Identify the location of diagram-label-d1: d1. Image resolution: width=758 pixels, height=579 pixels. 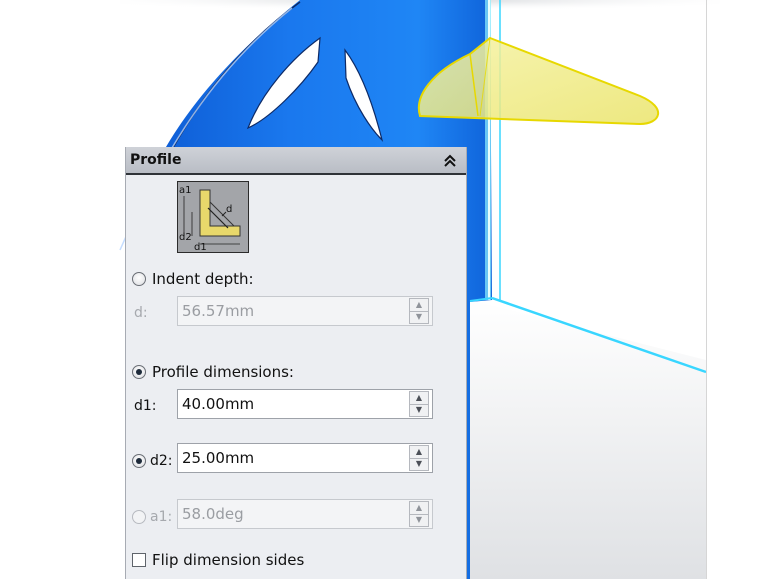
(200, 247).